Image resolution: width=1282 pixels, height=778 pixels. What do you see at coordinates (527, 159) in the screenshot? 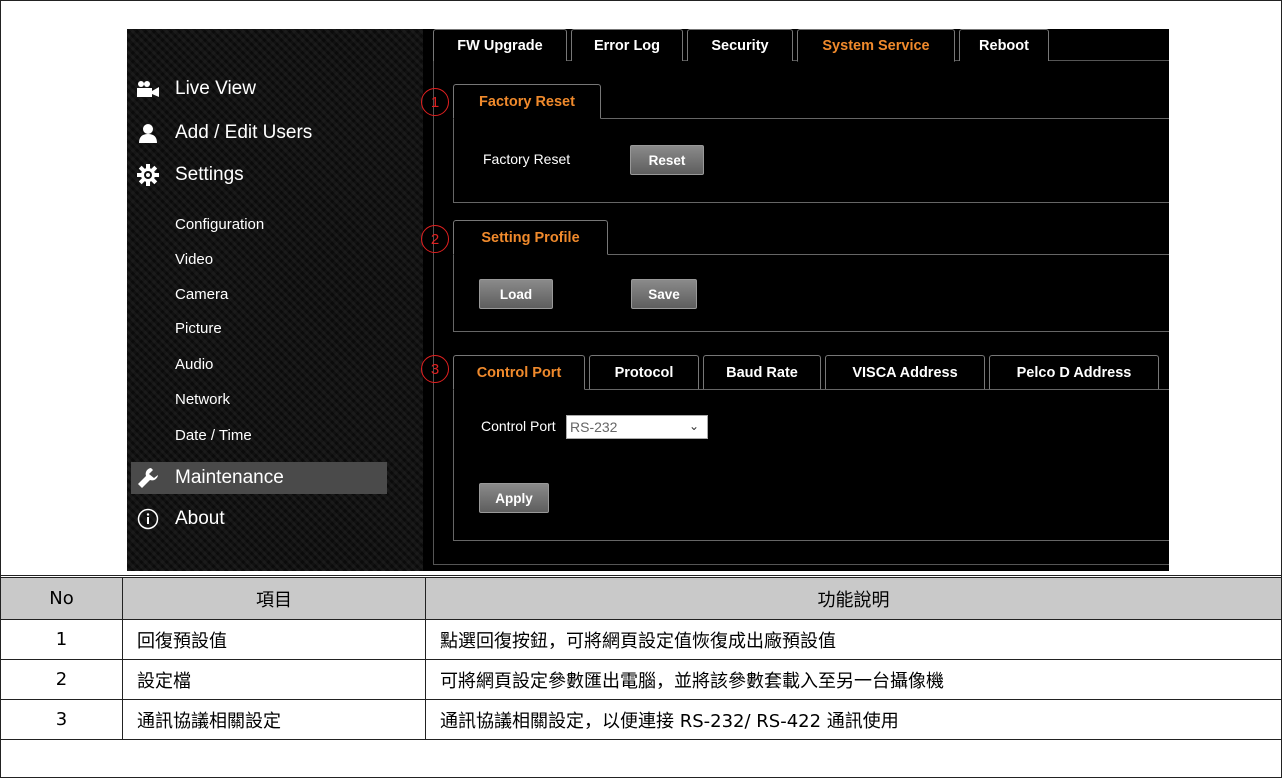
I see `factory-reset-label: Factory Reset` at bounding box center [527, 159].